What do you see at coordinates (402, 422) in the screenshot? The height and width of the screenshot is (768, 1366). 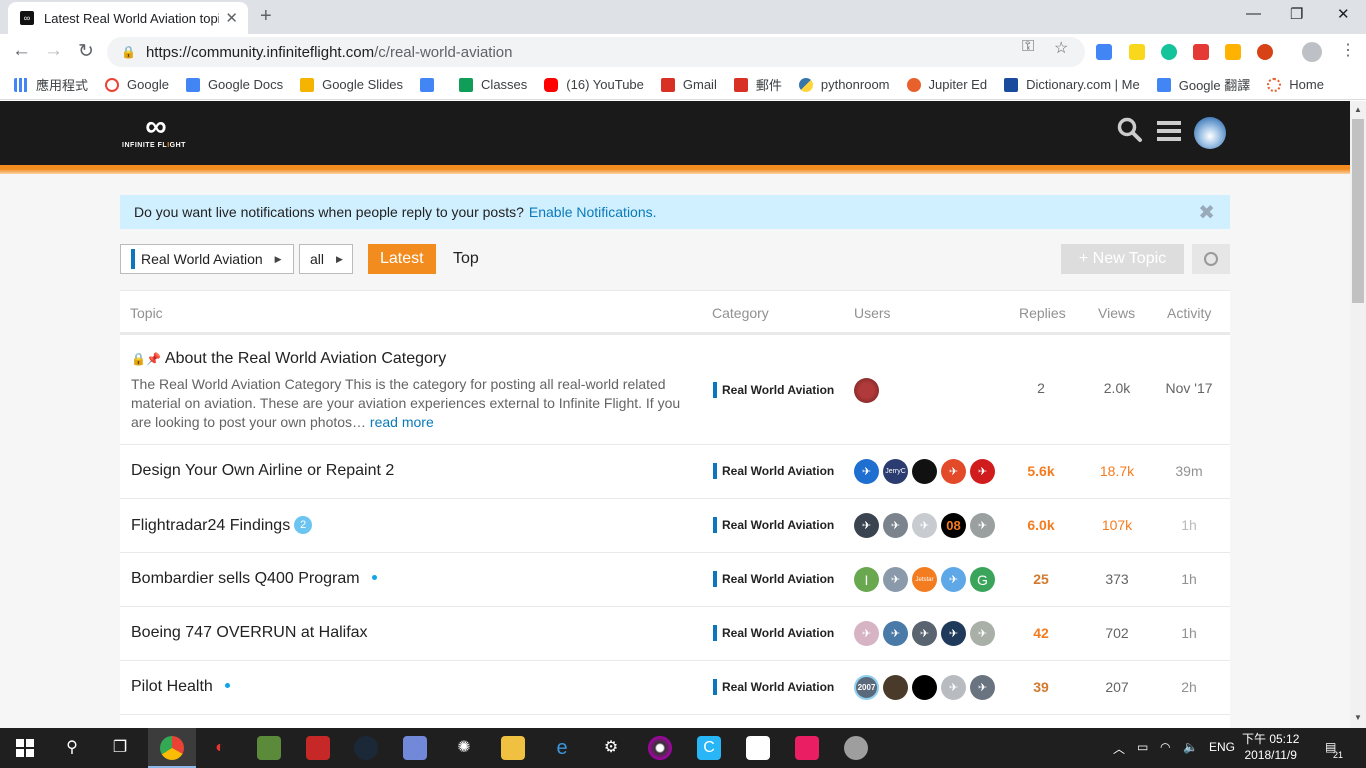 I see `read-more-link: read more` at bounding box center [402, 422].